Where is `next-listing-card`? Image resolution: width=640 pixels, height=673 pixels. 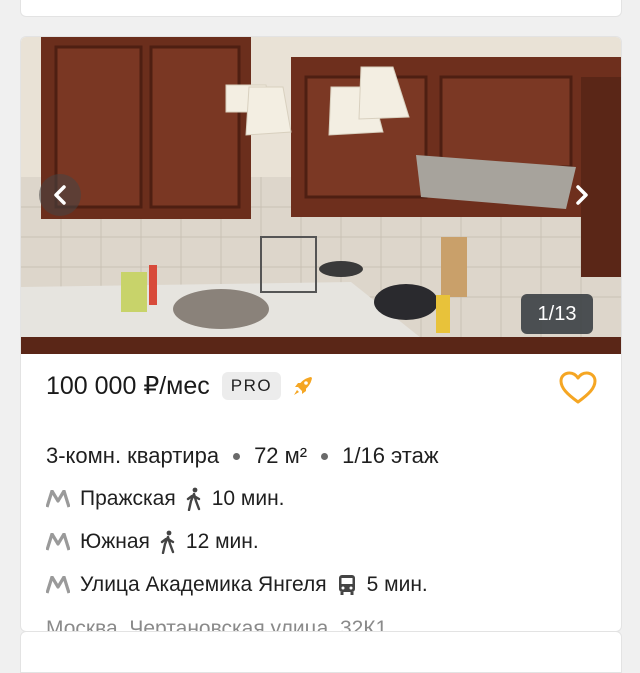
next-listing-card is located at coordinates (321, 652).